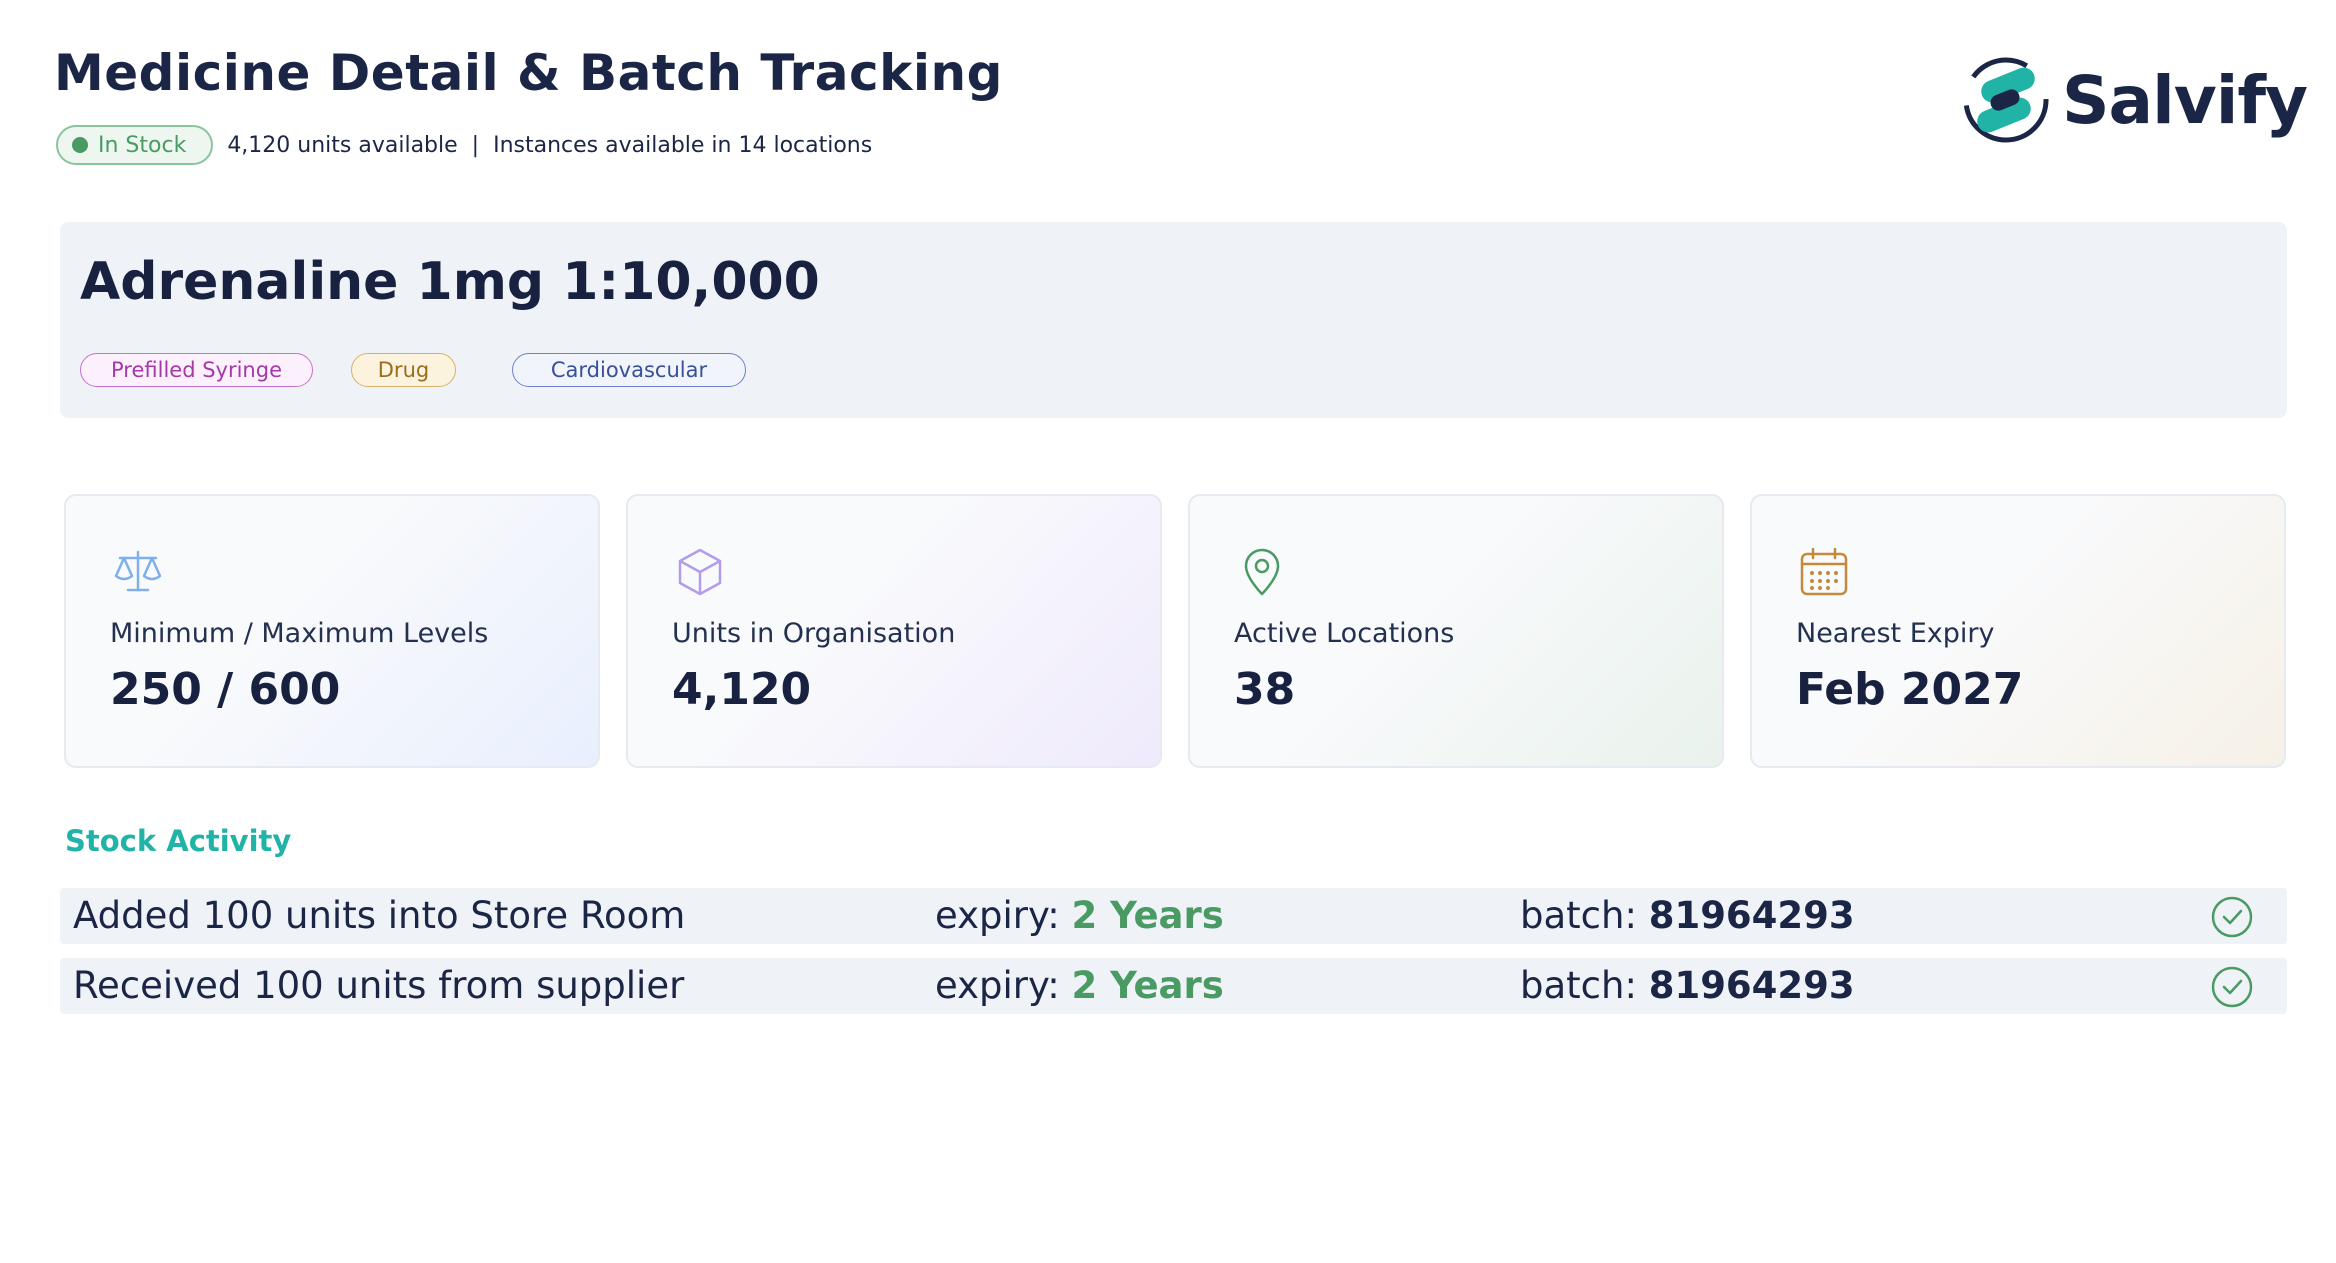 The image size is (2336, 1263). Describe the element at coordinates (450, 282) in the screenshot. I see `medicine-name: Adrenaline 1mg 1:10,000` at that location.